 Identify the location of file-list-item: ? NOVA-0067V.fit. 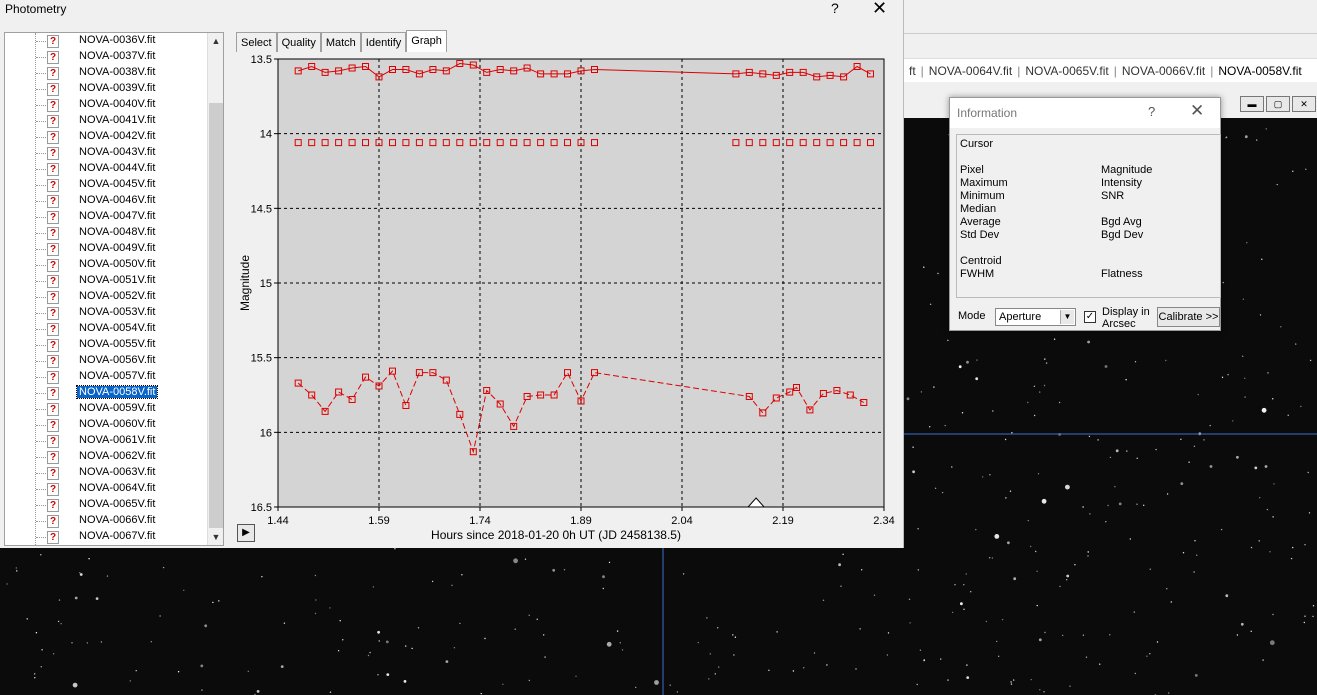
(107, 537).